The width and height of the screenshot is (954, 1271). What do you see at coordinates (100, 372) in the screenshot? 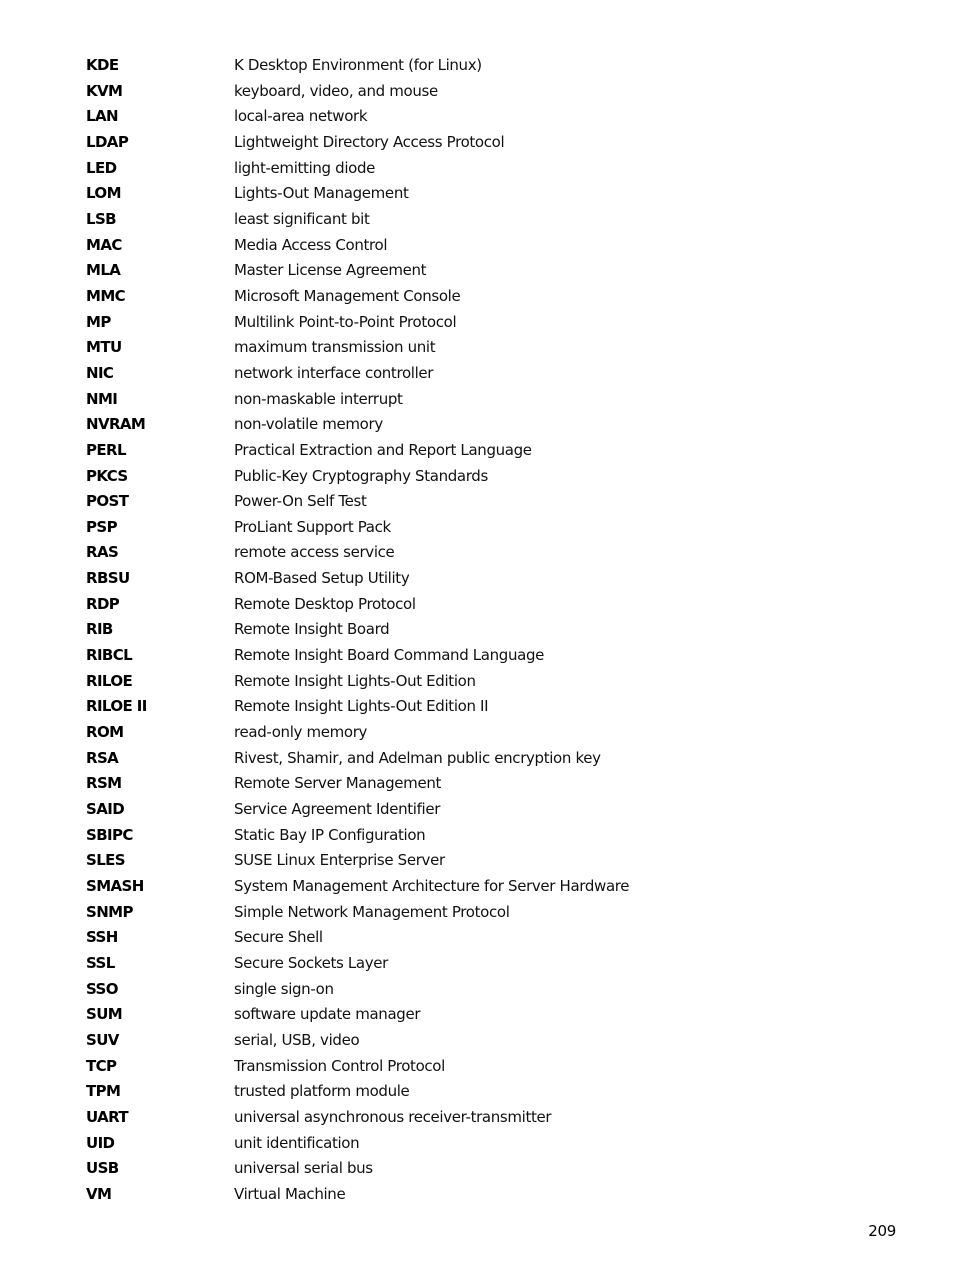
I see `glossary-term: NIC` at bounding box center [100, 372].